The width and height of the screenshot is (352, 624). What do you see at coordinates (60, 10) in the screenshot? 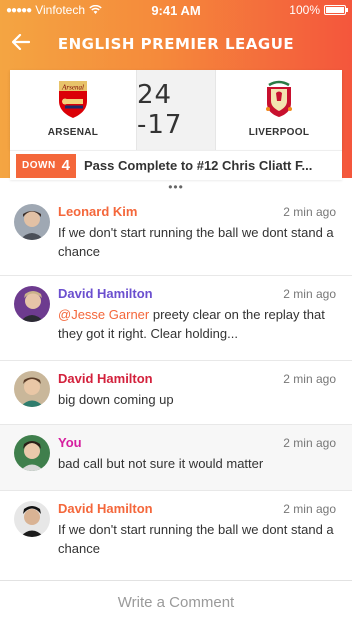
I see `carrier-label: Vinfotech` at bounding box center [60, 10].